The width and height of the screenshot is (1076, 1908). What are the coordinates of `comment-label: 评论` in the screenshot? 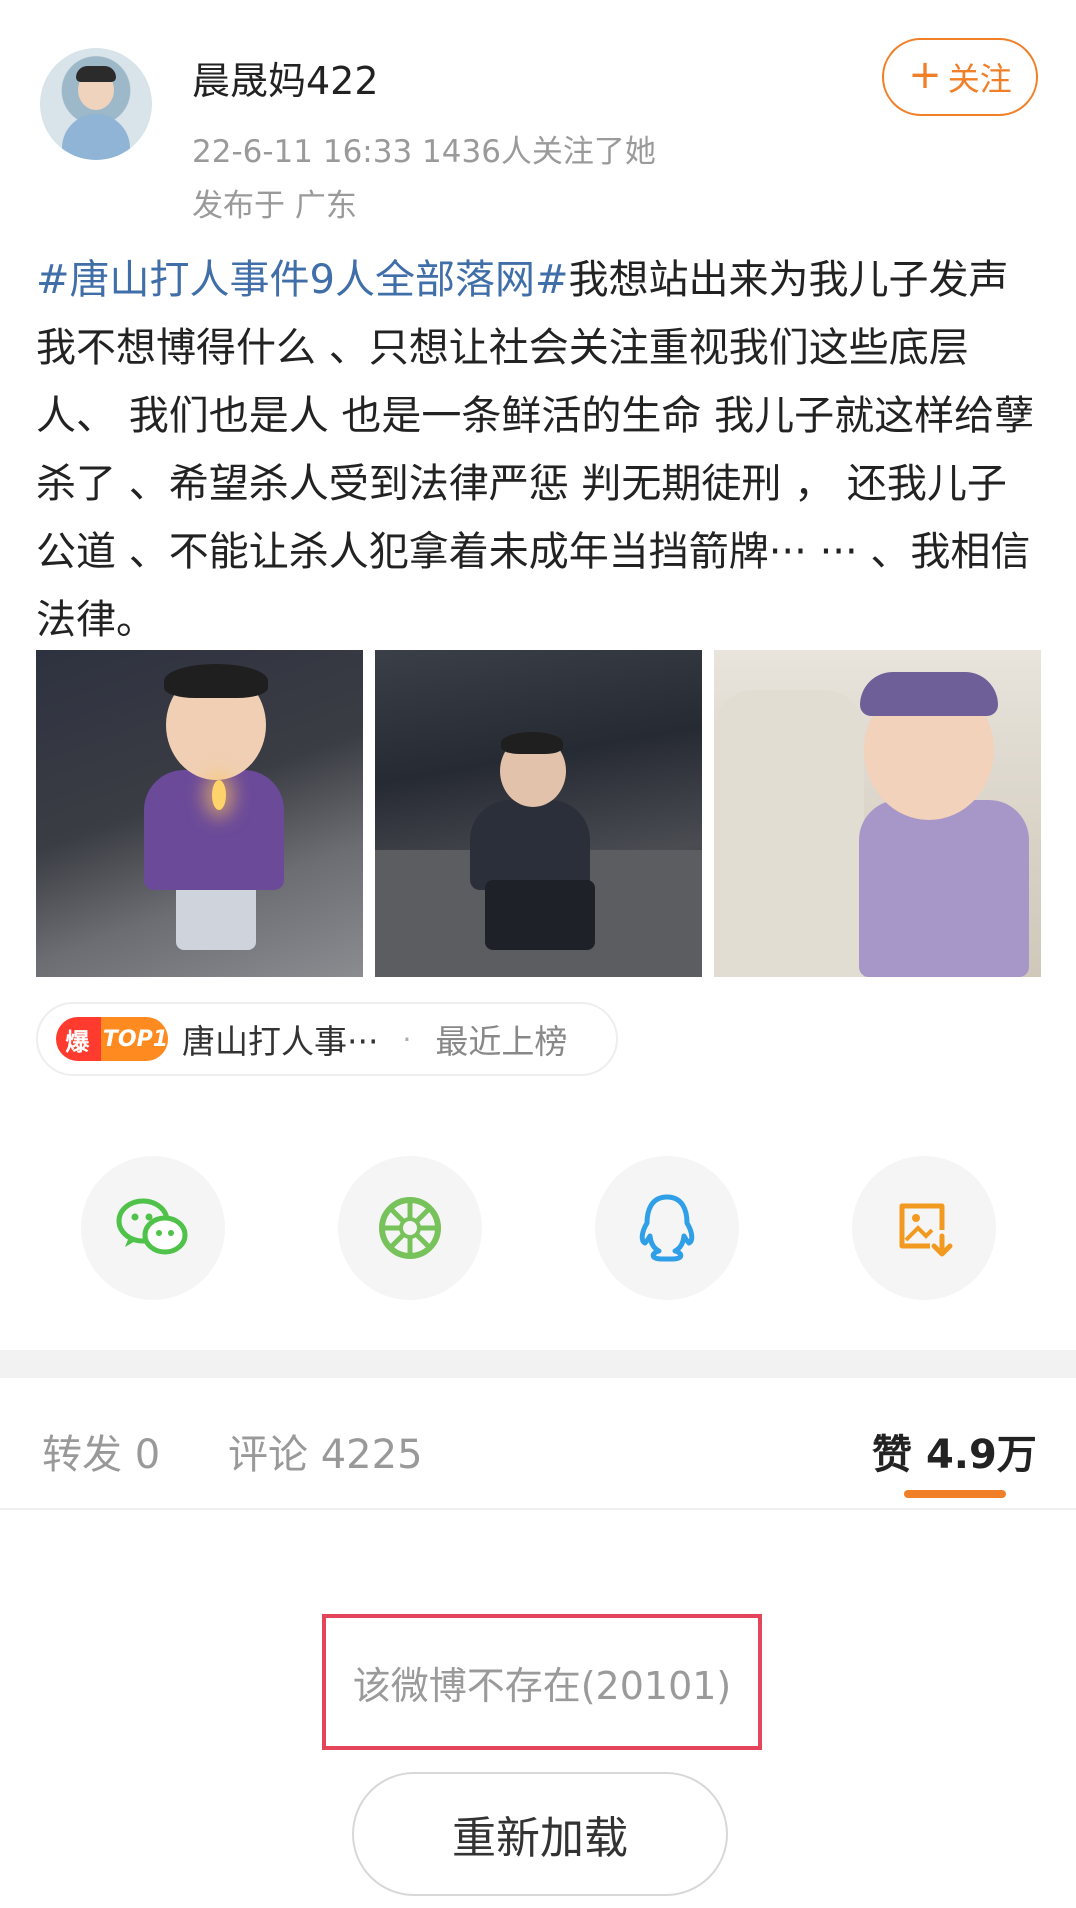 It's located at (268, 1455).